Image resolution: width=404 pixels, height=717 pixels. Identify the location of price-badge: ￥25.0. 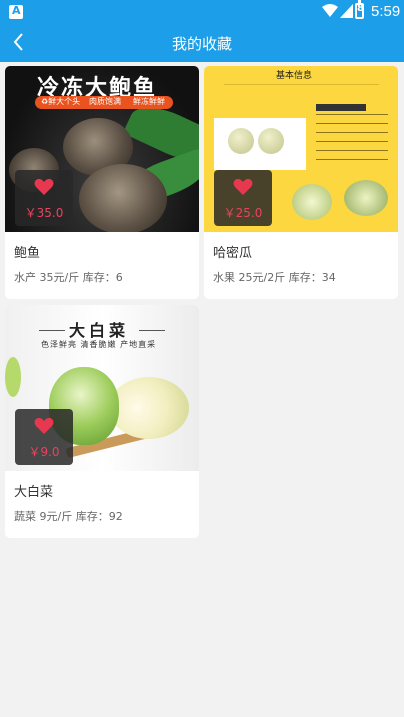
(243, 198).